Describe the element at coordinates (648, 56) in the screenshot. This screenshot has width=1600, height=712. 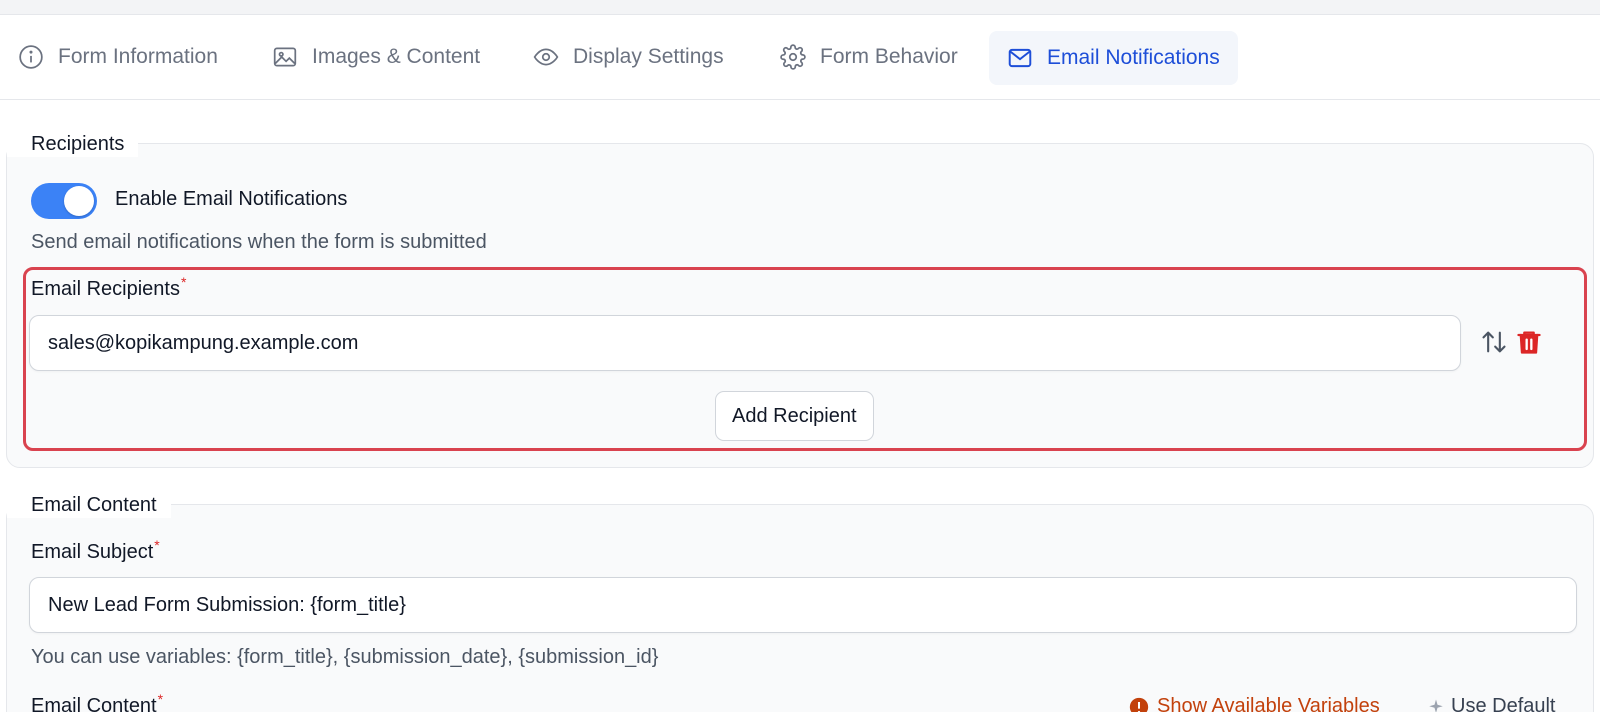
I see `tab-label: Display Settings` at that location.